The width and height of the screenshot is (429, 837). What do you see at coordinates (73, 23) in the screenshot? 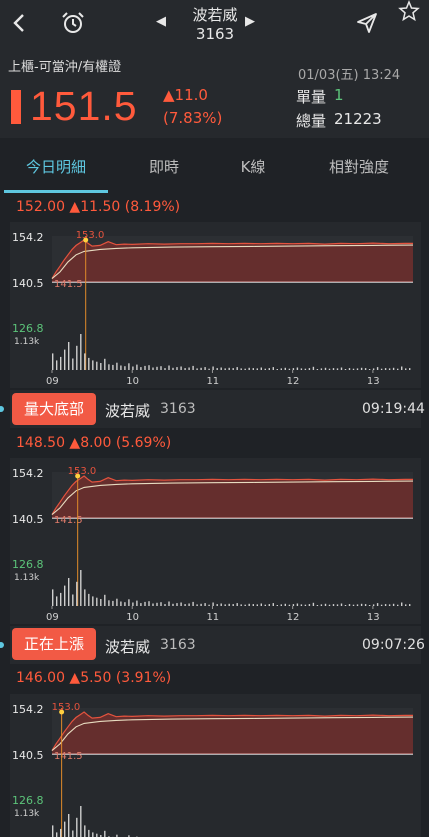
I see `alarm-button` at bounding box center [73, 23].